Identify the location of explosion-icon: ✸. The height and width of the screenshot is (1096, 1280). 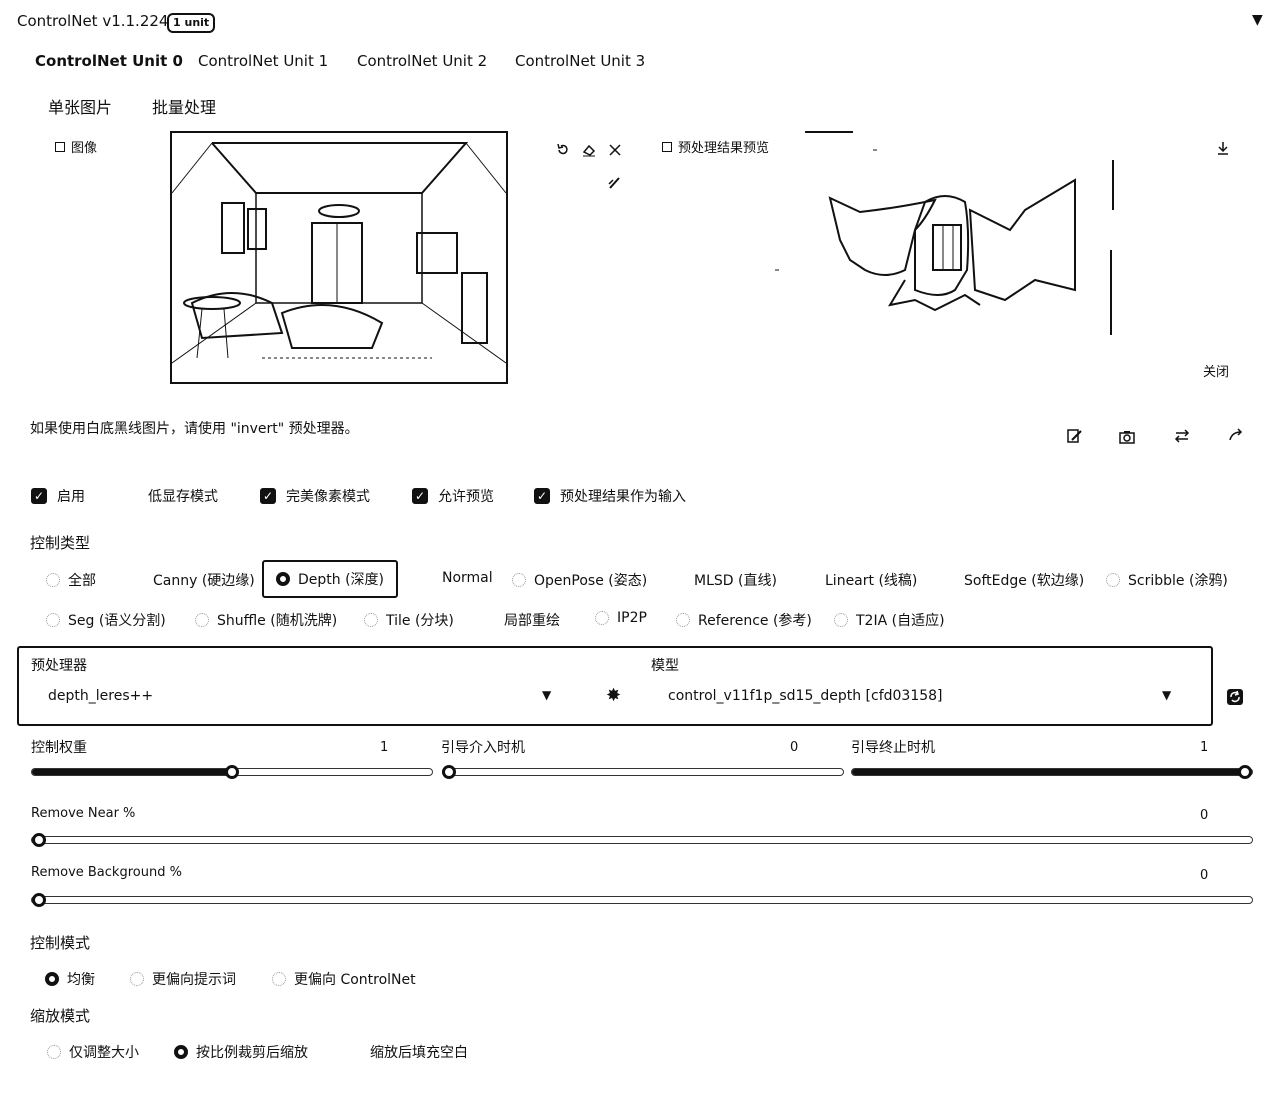
(613, 695).